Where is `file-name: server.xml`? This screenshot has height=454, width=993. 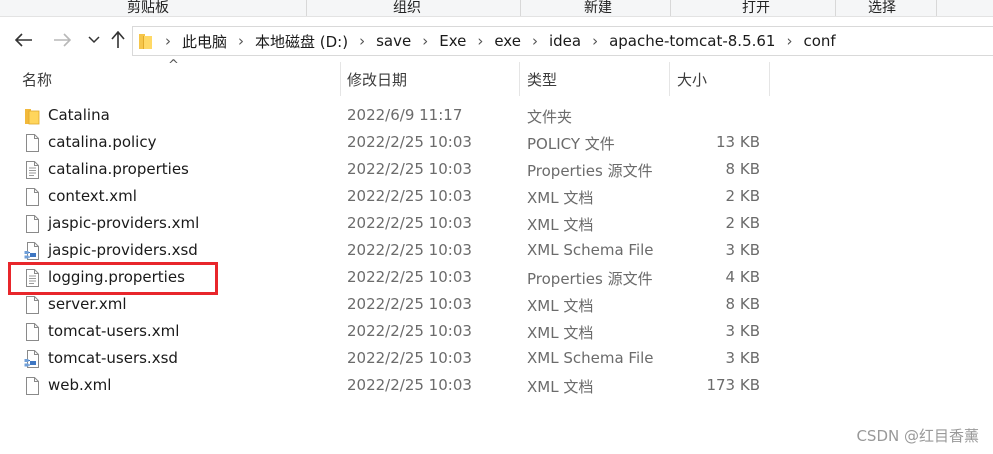
file-name: server.xml is located at coordinates (87, 304).